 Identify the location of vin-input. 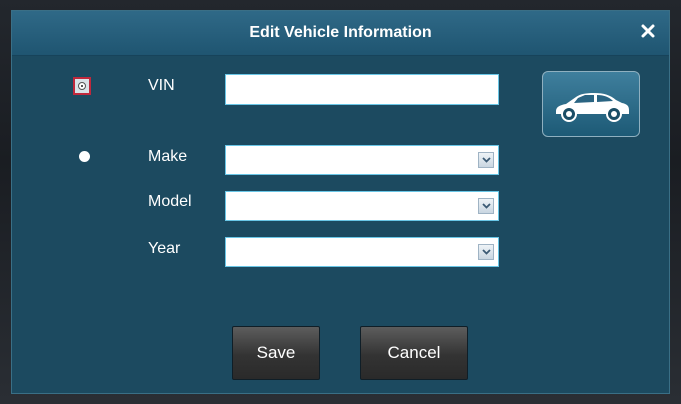
(362, 89).